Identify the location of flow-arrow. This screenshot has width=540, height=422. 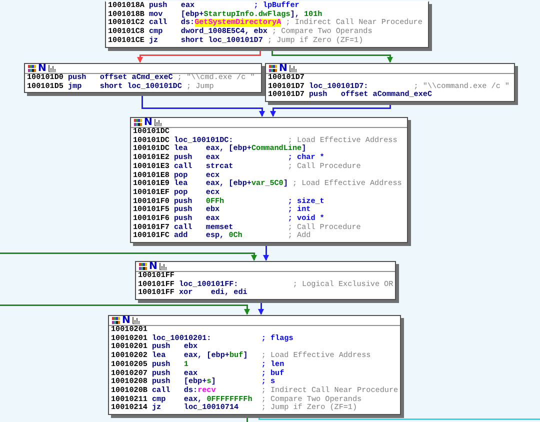
(261, 307).